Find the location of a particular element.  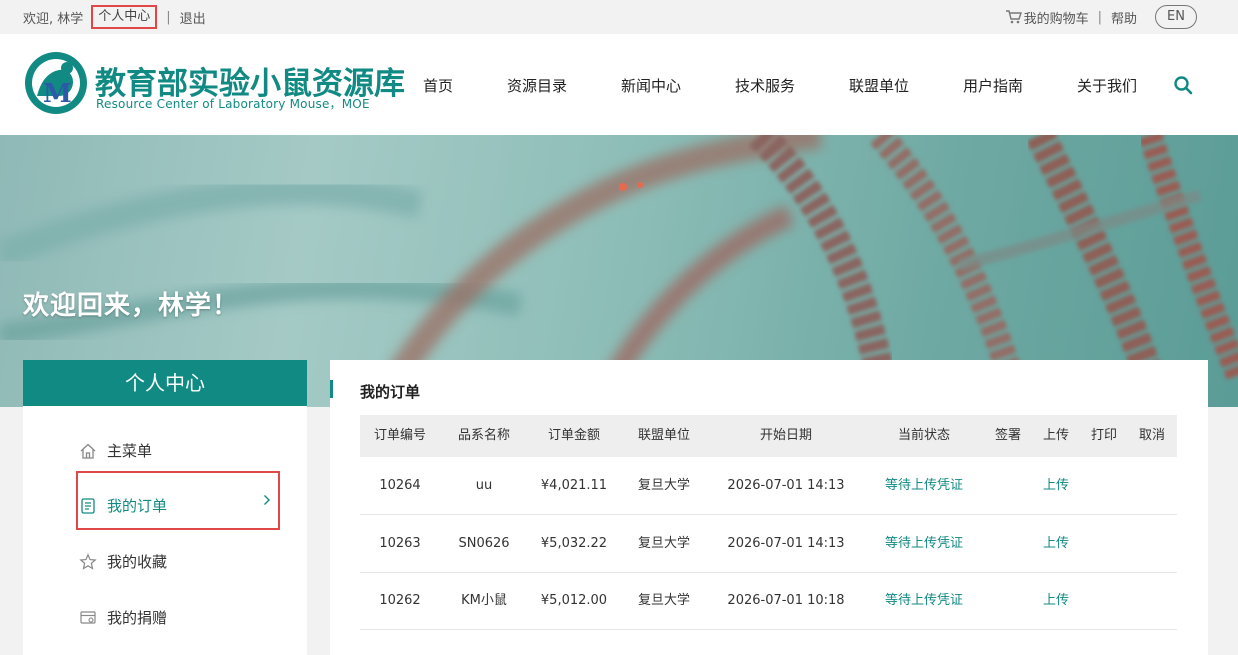

star-icon is located at coordinates (88, 561).